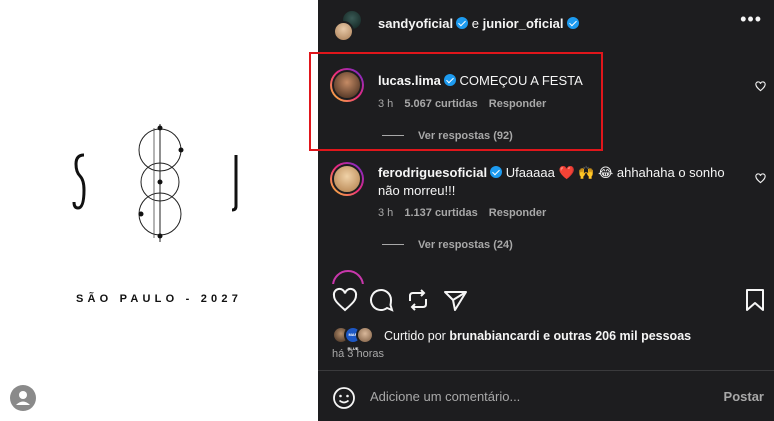 The width and height of the screenshot is (774, 421). Describe the element at coordinates (159, 299) in the screenshot. I see `event-city-text: SÃO PAULO - 2027` at that location.